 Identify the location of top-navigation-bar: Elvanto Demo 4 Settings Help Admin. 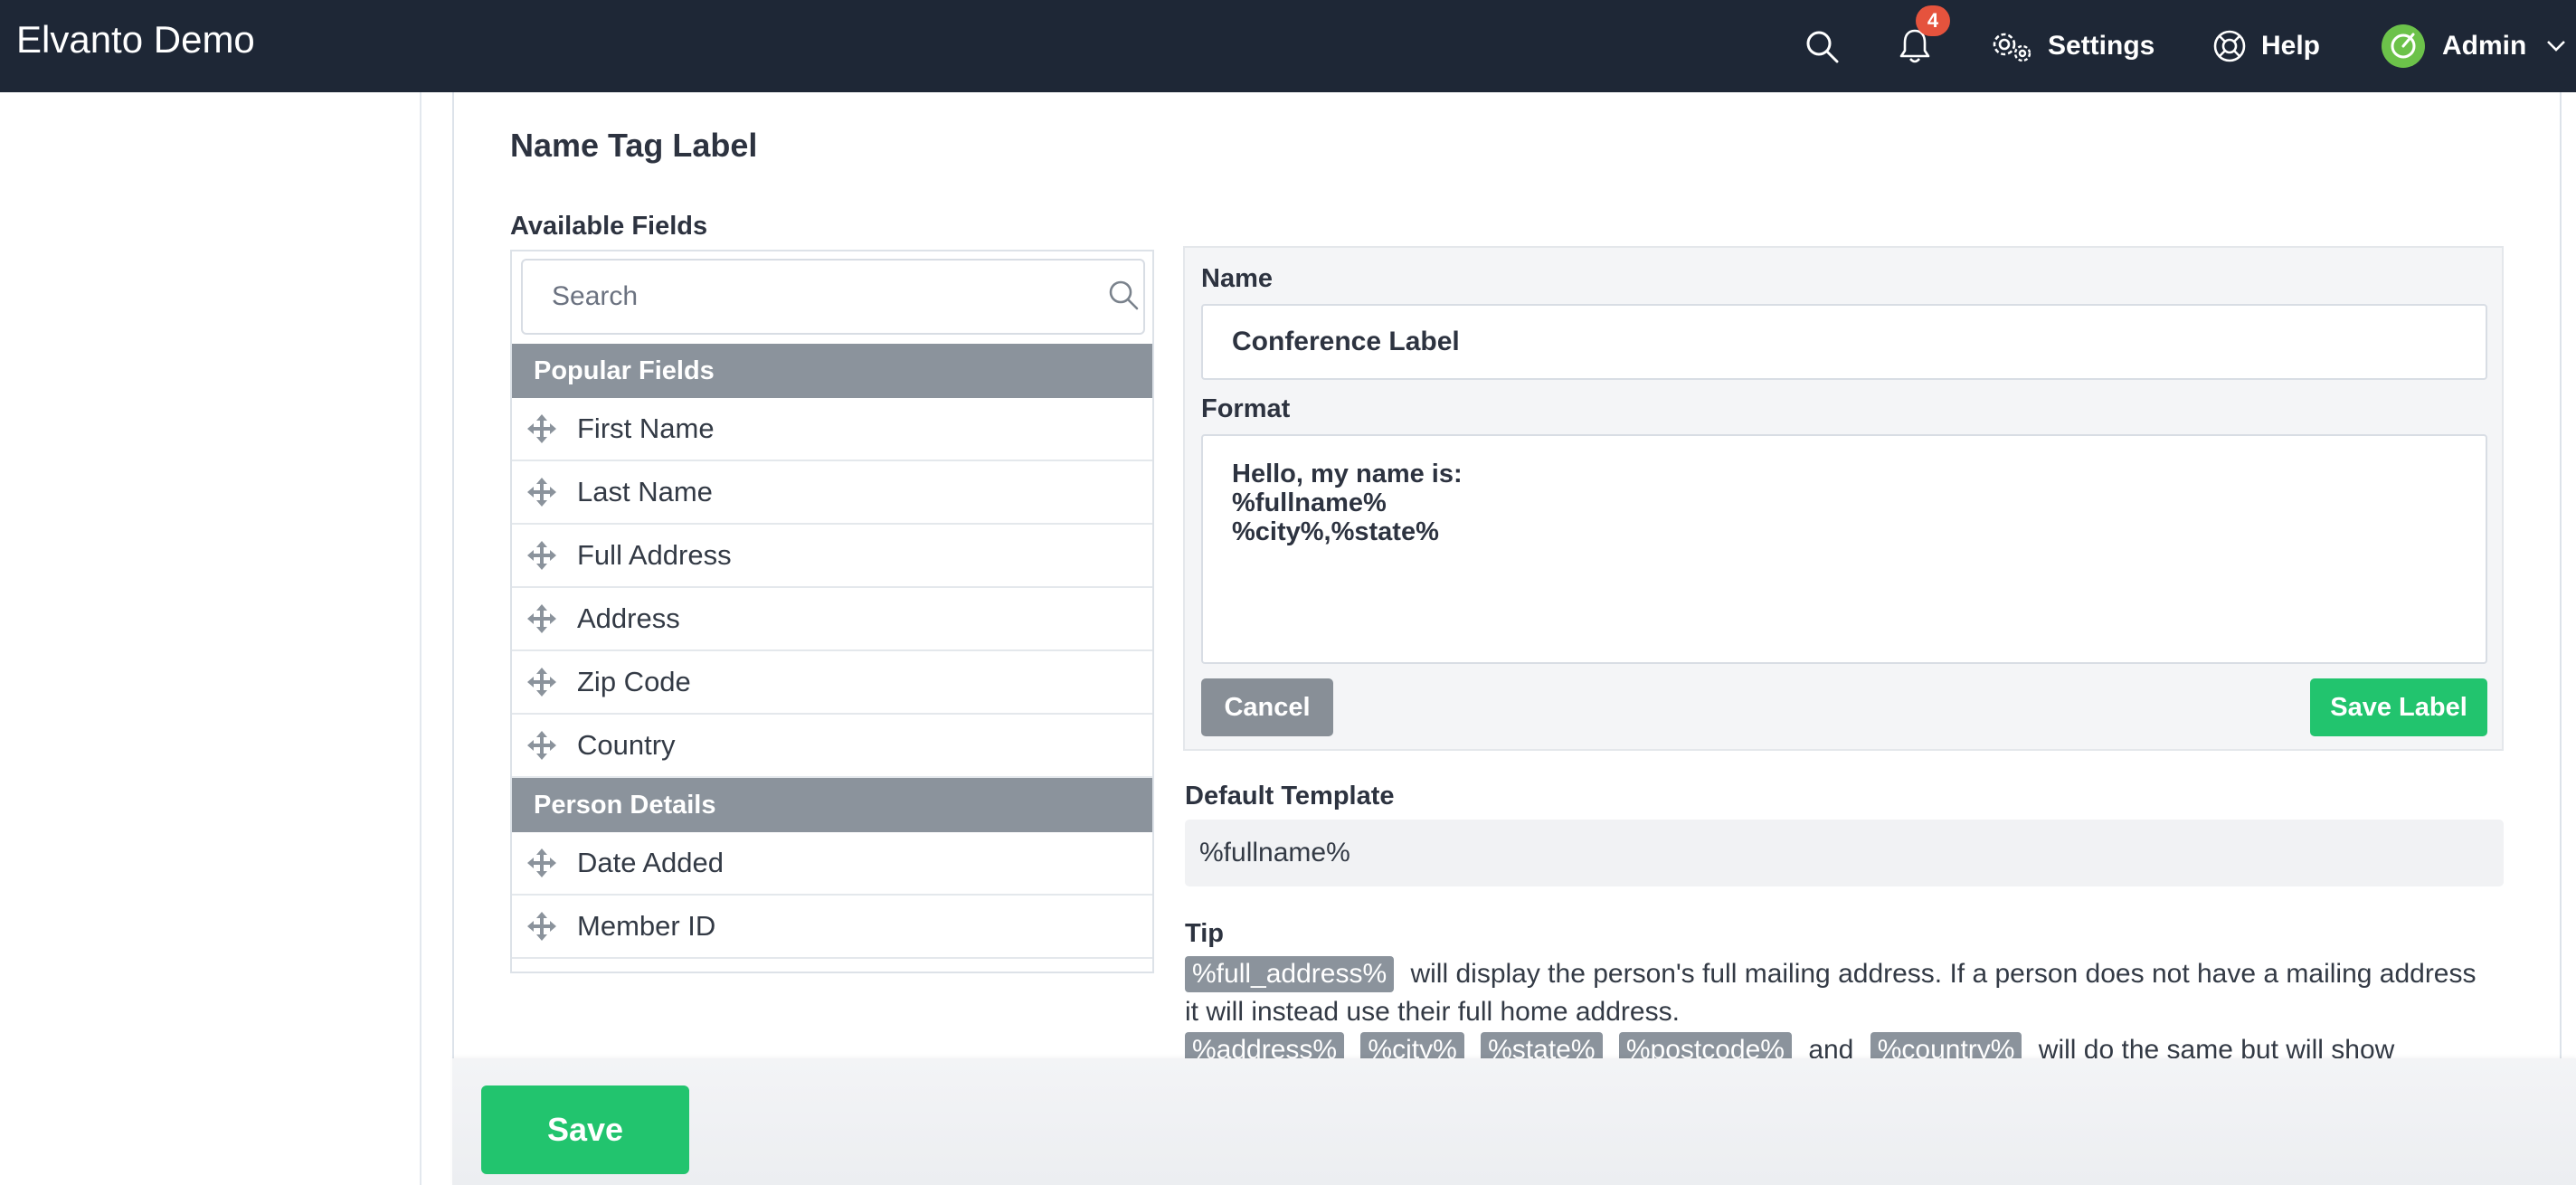
(1288, 46).